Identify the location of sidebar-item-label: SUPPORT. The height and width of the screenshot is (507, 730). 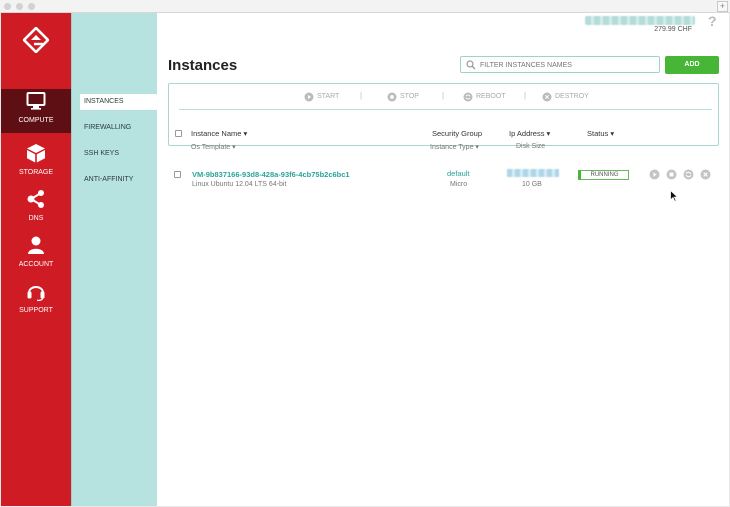
(36, 310).